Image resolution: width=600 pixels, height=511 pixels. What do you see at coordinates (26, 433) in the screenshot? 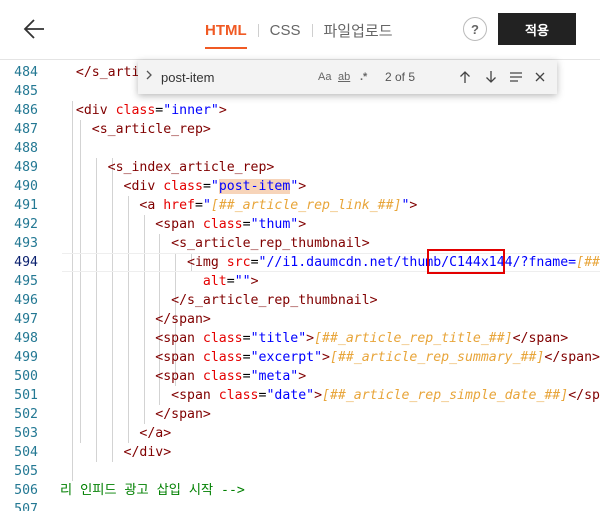
I see `line-number: 503` at bounding box center [26, 433].